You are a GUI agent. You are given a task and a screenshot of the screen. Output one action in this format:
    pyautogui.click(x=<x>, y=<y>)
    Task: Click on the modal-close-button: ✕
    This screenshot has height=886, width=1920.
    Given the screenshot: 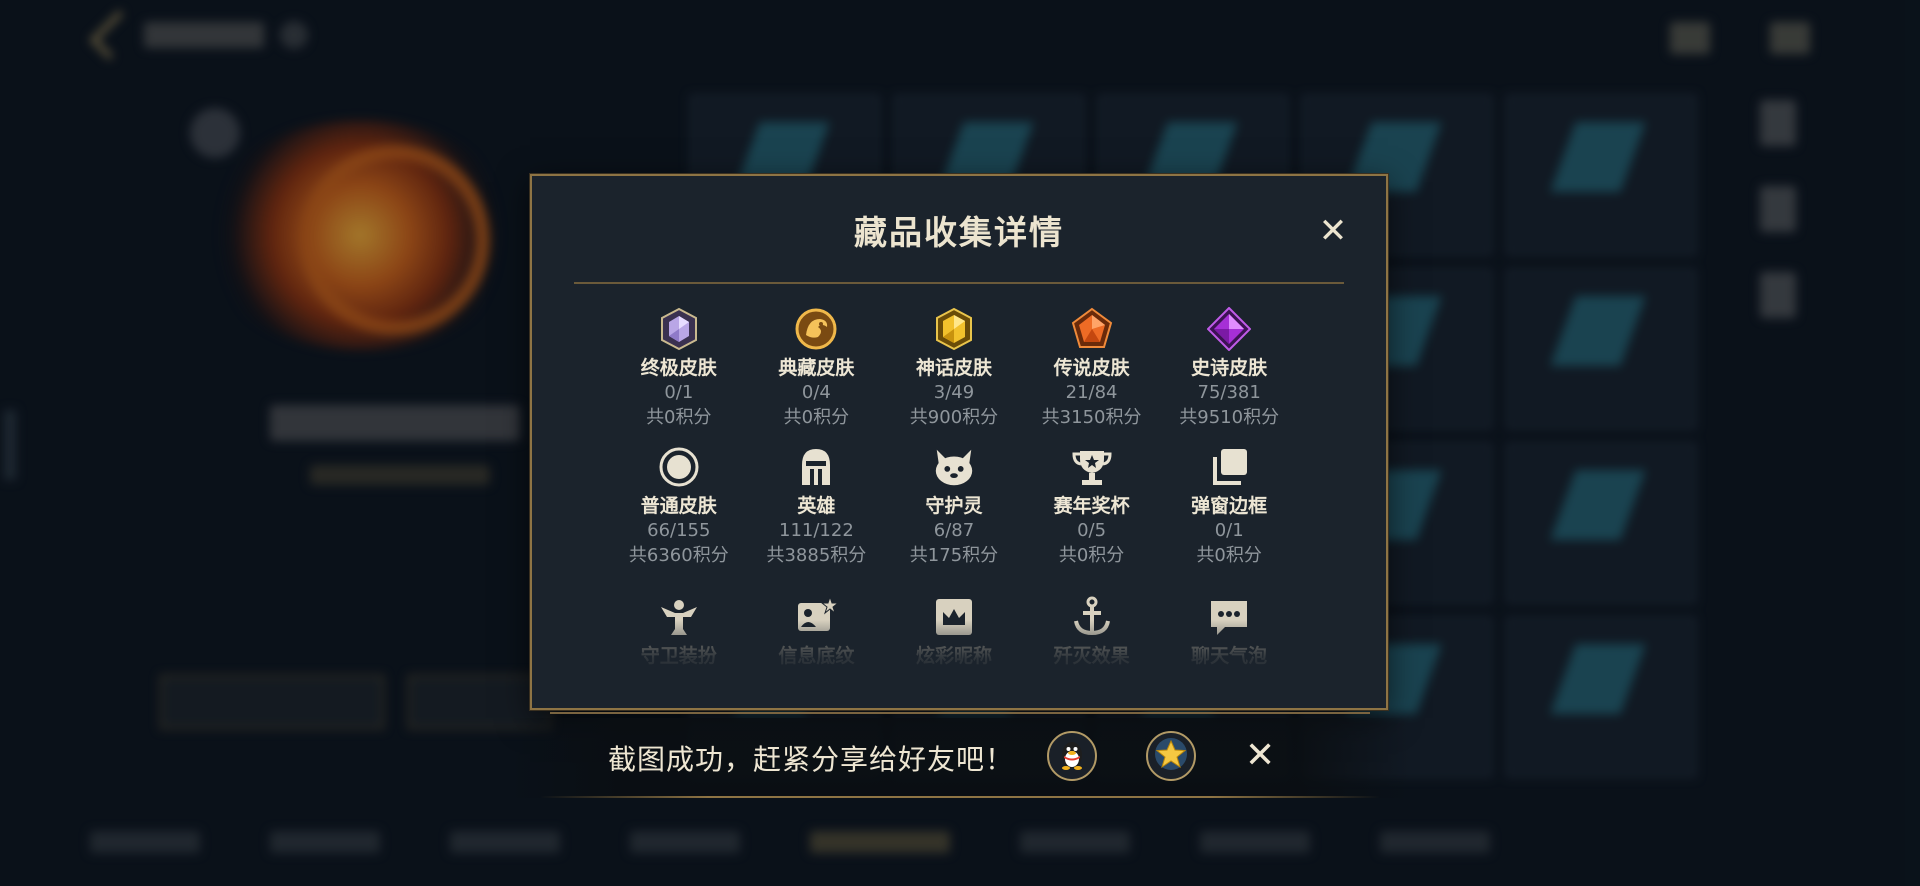 What is the action you would take?
    pyautogui.click(x=1333, y=231)
    